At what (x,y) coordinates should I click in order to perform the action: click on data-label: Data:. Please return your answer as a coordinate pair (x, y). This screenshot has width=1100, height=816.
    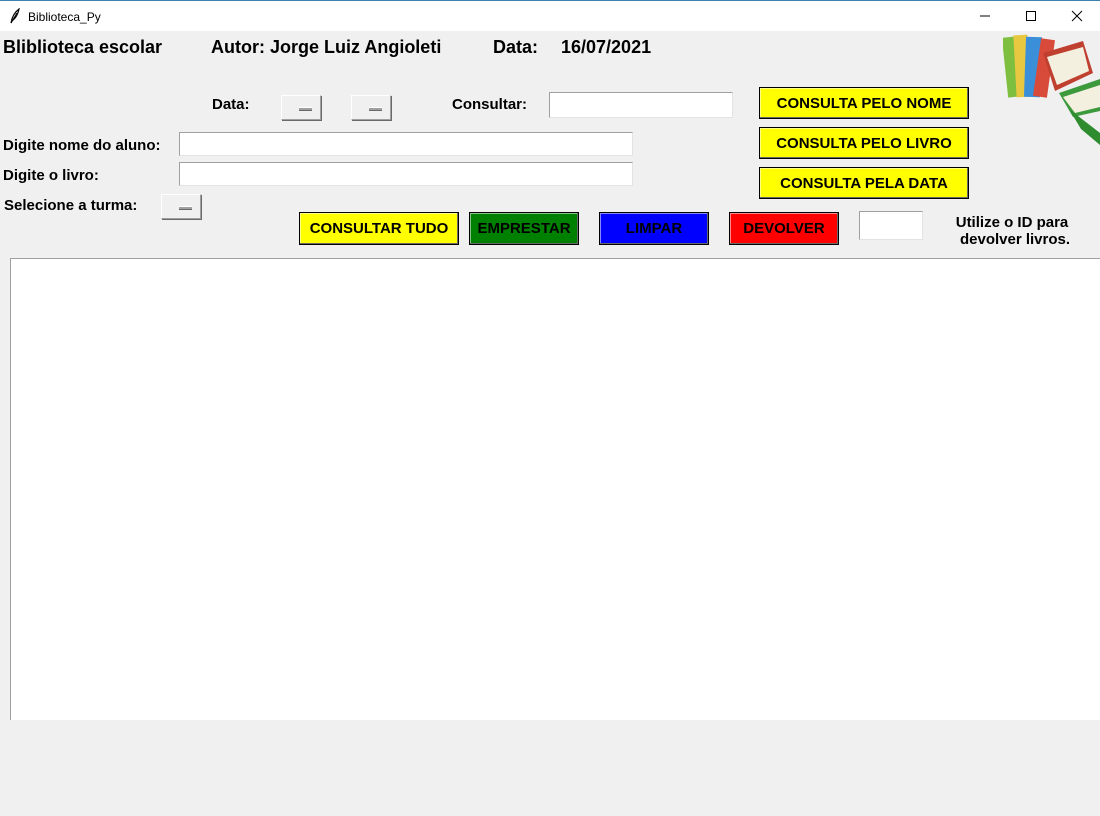
    Looking at the image, I should click on (231, 104).